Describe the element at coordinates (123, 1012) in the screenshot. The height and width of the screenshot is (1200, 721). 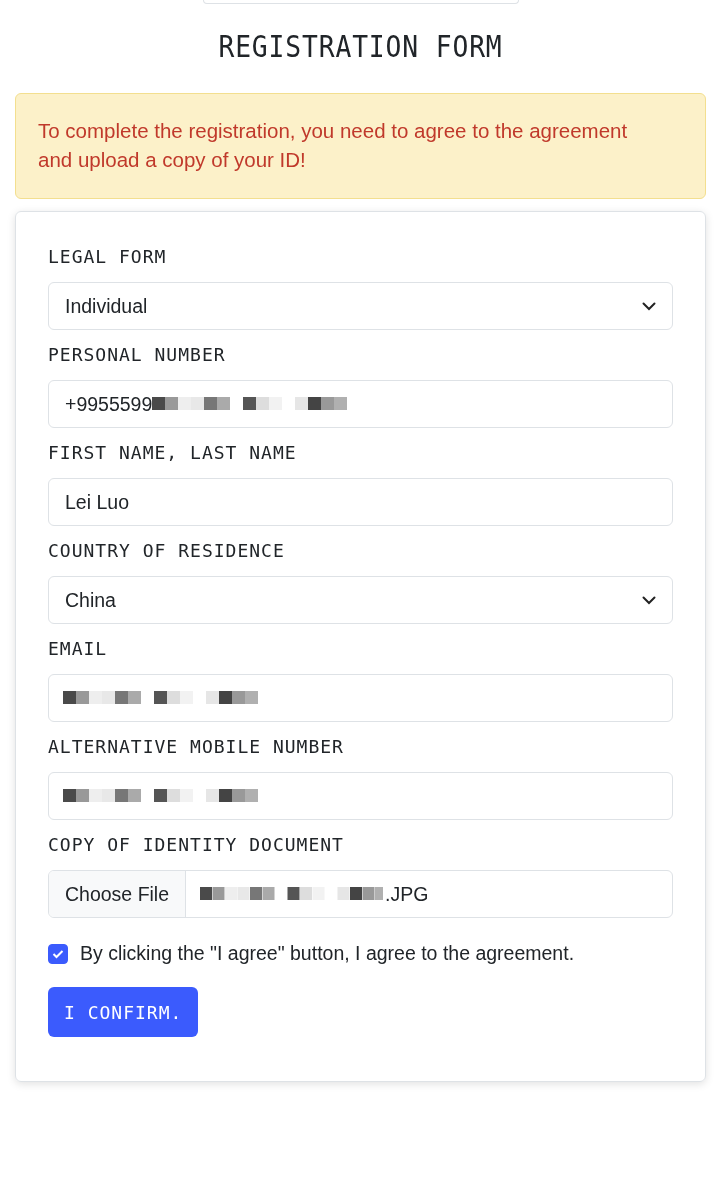
I see `confirm-button: I CONFIRM.` at that location.